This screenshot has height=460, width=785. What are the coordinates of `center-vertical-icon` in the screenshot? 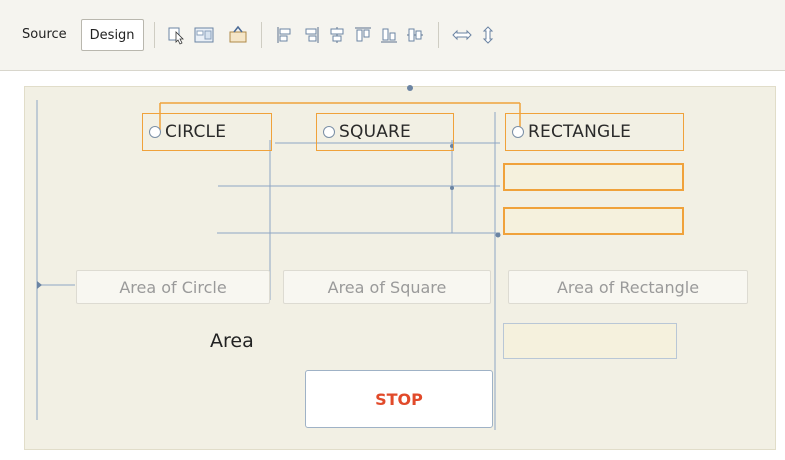 It's located at (415, 35).